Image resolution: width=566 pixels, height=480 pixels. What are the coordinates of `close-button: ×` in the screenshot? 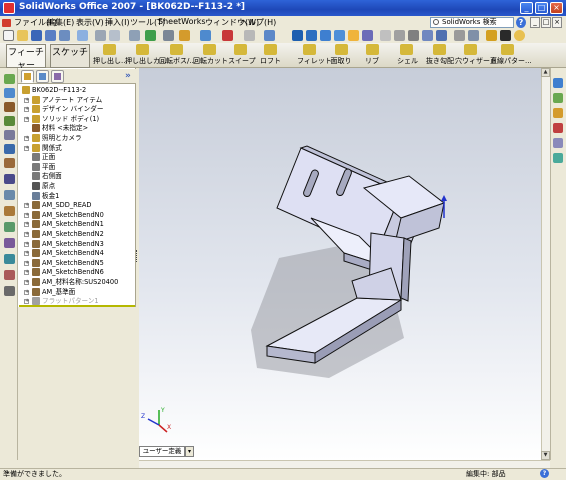 It's located at (556, 8).